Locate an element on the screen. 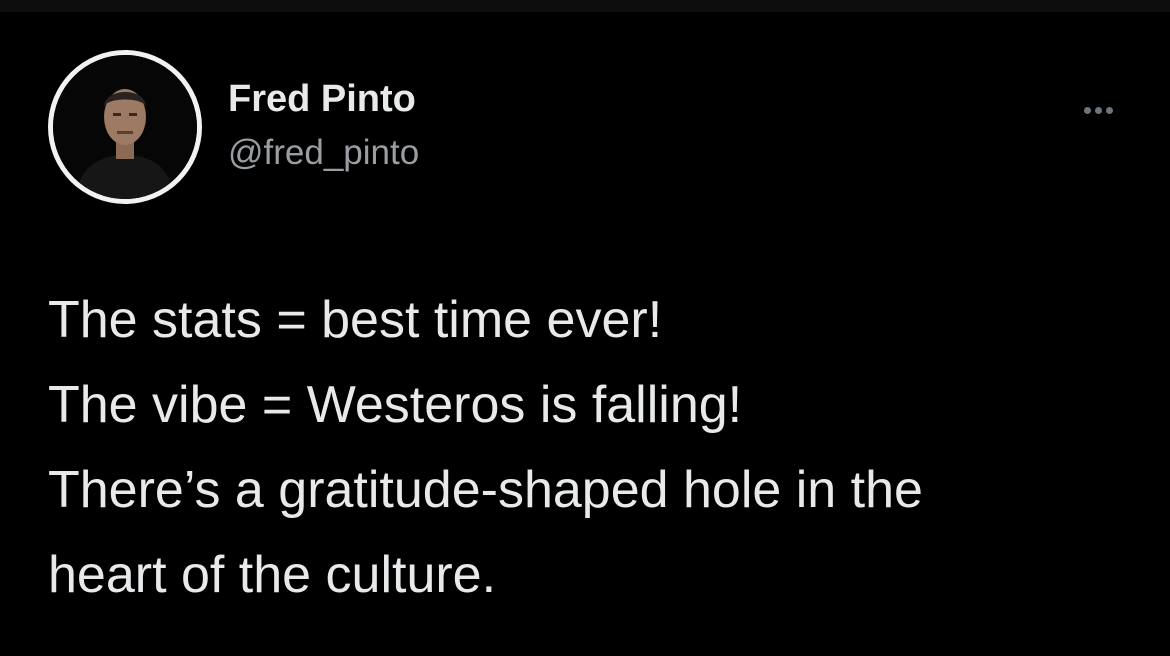 The height and width of the screenshot is (656, 1170). tweet-text-line: The stats = best time ever! is located at coordinates (355, 320).